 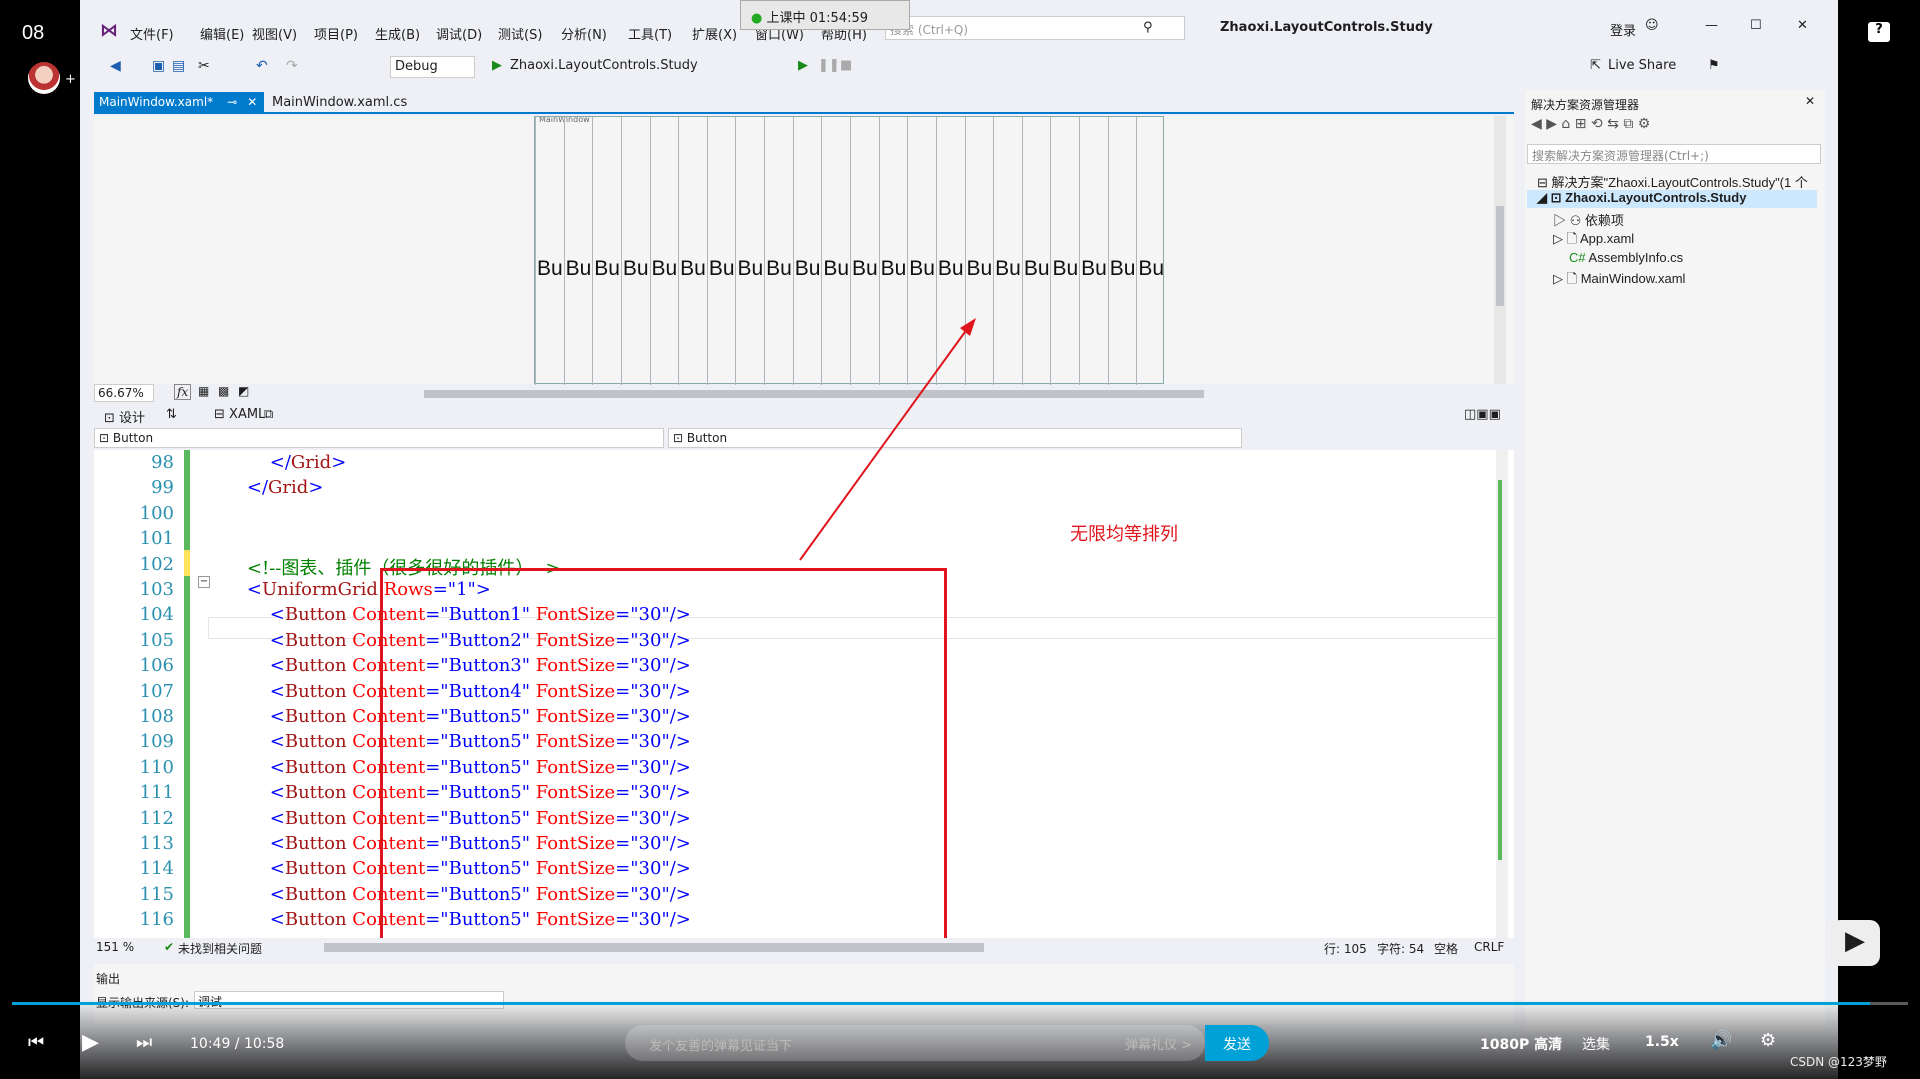 I want to click on designer-vscroll, so click(x=1500, y=250).